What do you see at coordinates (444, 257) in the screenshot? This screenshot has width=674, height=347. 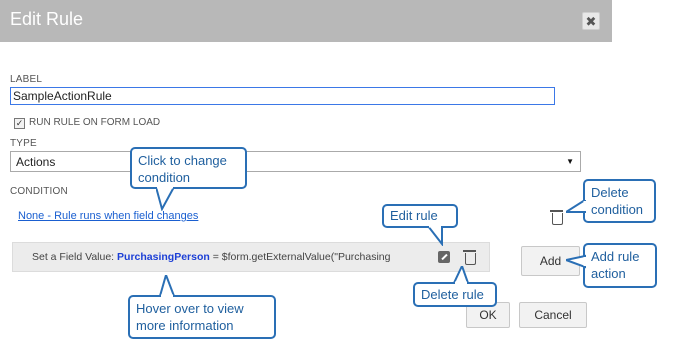 I see `edit-icon` at bounding box center [444, 257].